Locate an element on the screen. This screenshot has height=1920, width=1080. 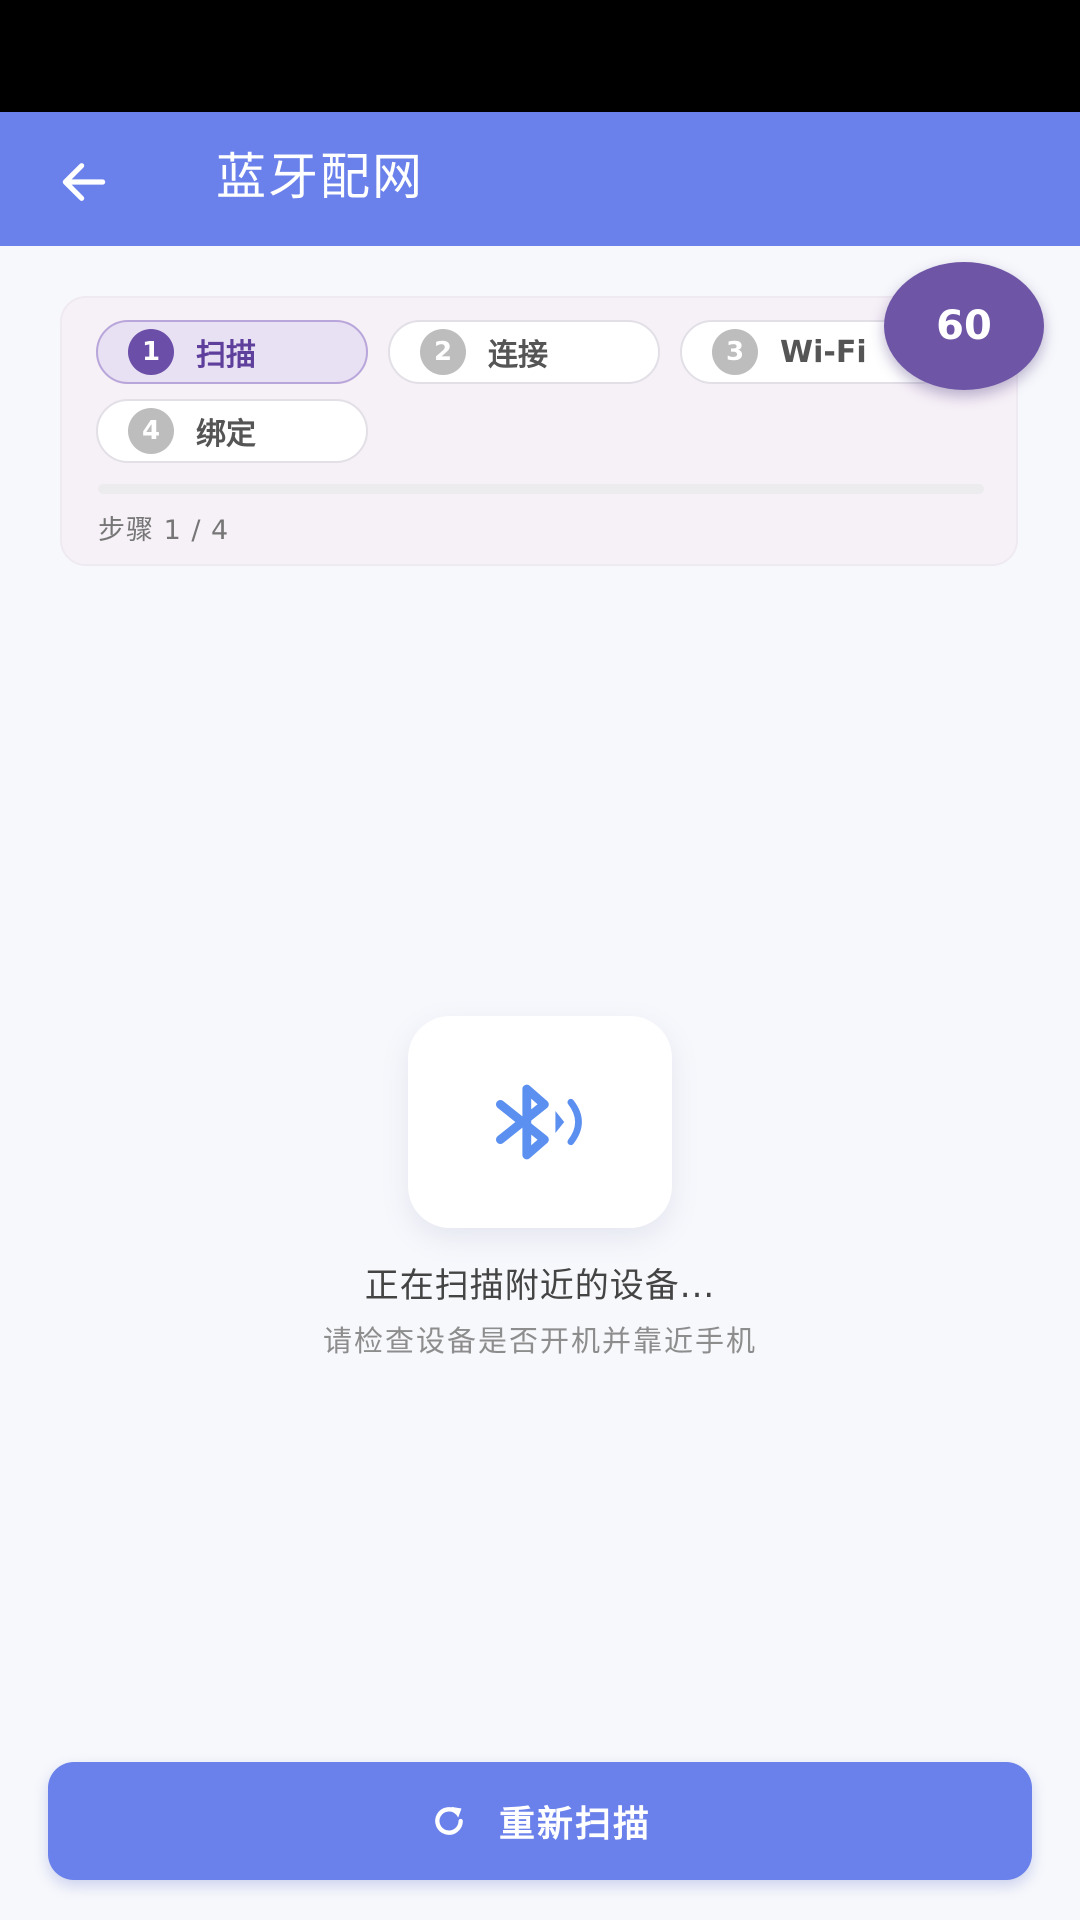
back-button is located at coordinates (84, 182).